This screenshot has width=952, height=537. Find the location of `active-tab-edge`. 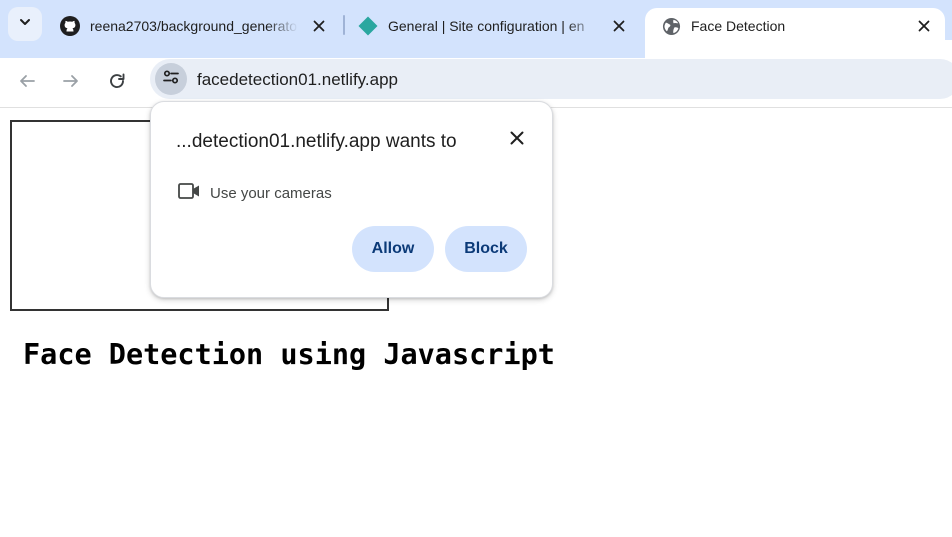

active-tab-edge is located at coordinates (948, 49).